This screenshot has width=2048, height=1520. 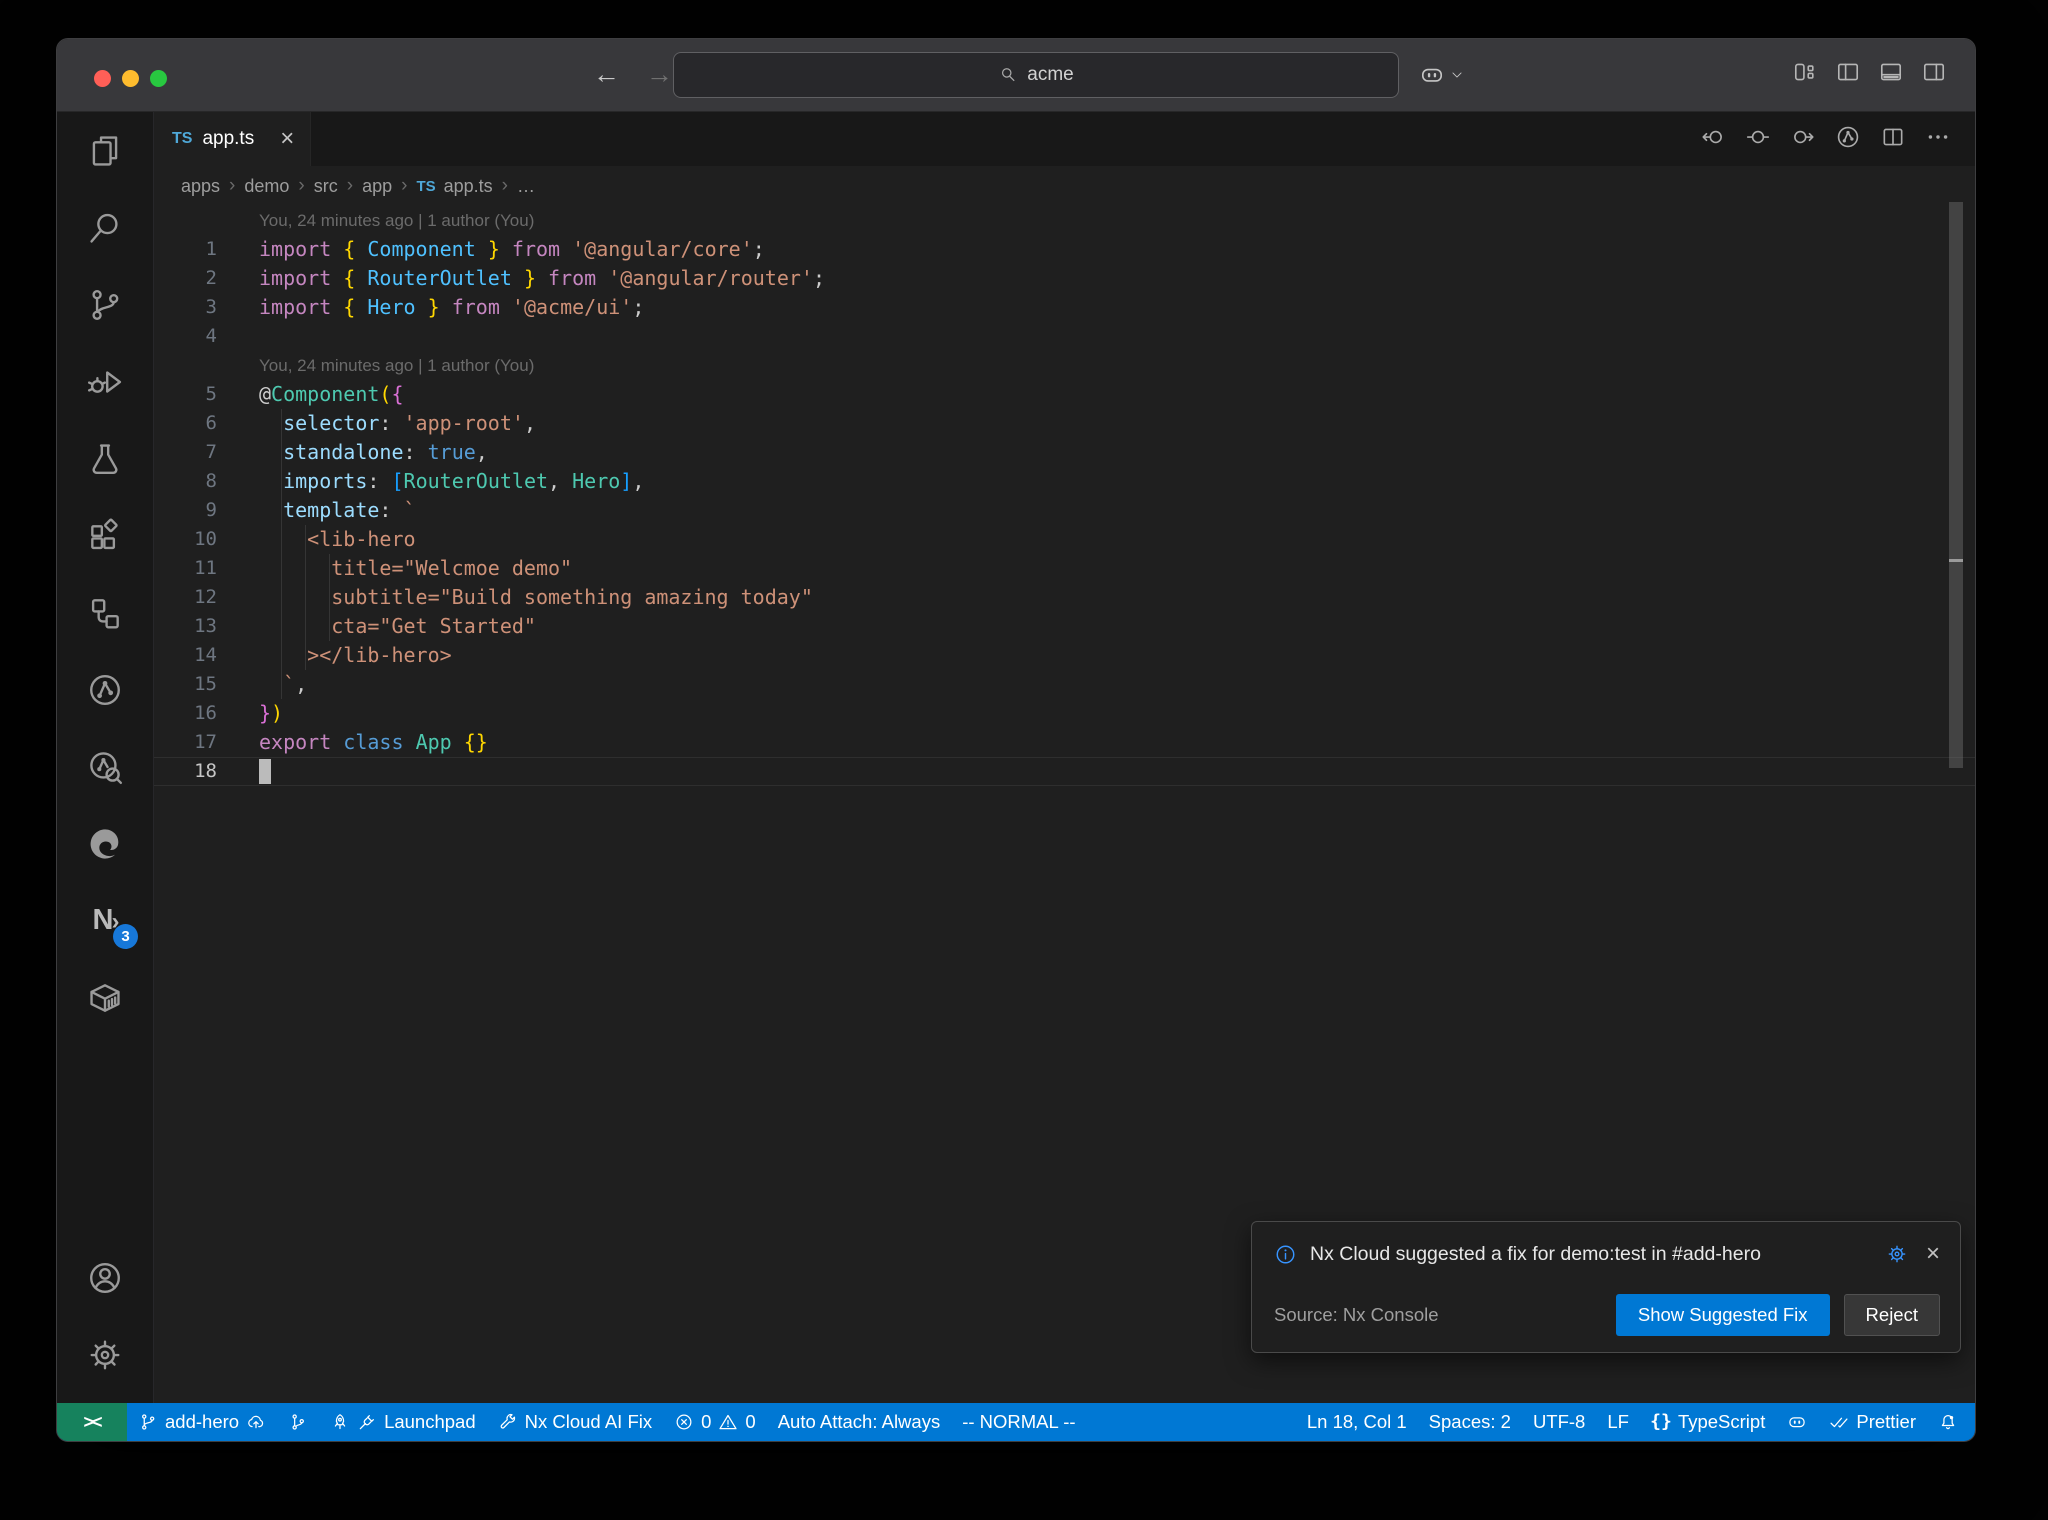 I want to click on tab-app-ts: TS app.ts ×, so click(x=233, y=139).